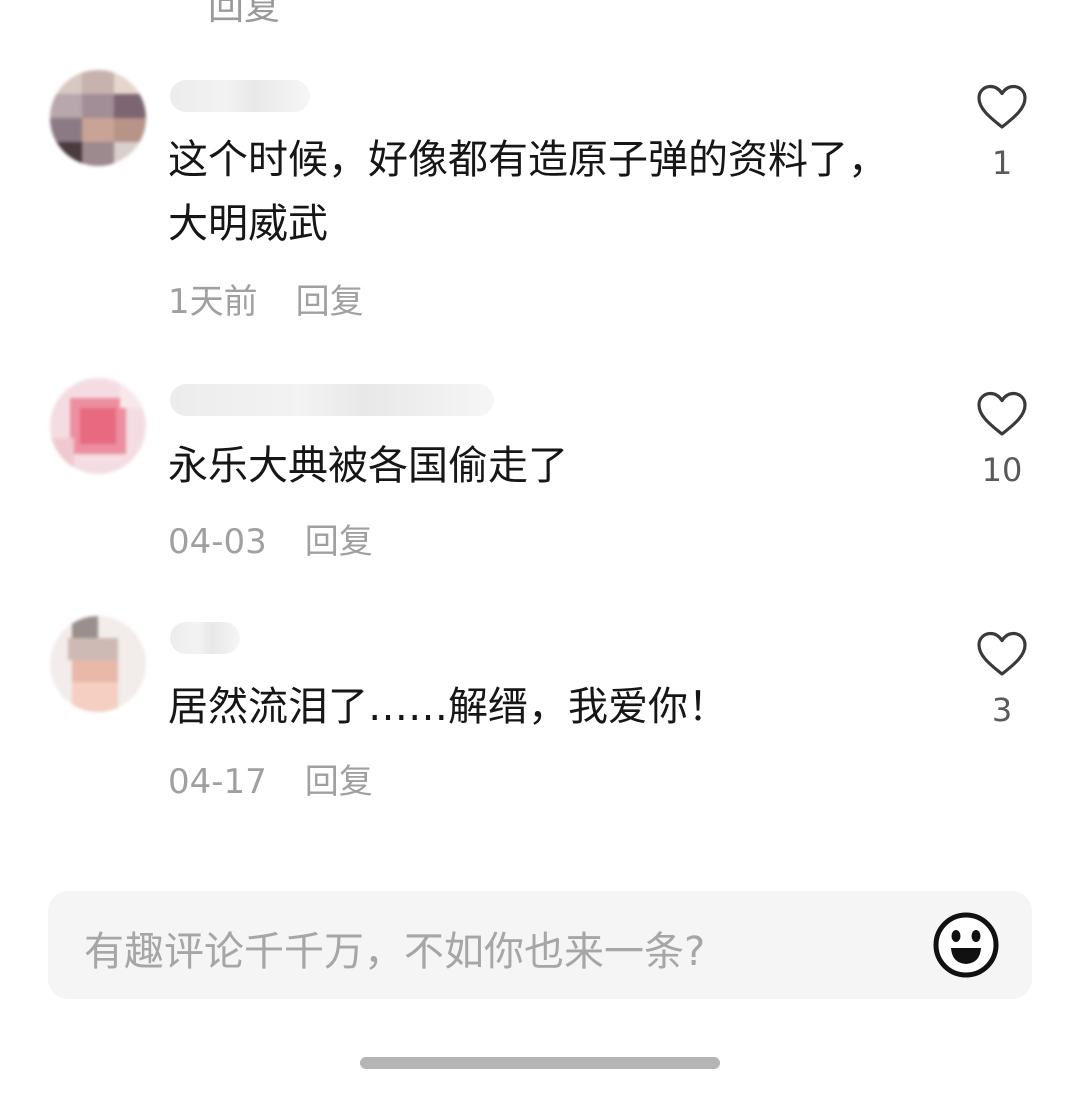 Image resolution: width=1080 pixels, height=1097 pixels. What do you see at coordinates (217, 782) in the screenshot?
I see `comment-time: 04-17` at bounding box center [217, 782].